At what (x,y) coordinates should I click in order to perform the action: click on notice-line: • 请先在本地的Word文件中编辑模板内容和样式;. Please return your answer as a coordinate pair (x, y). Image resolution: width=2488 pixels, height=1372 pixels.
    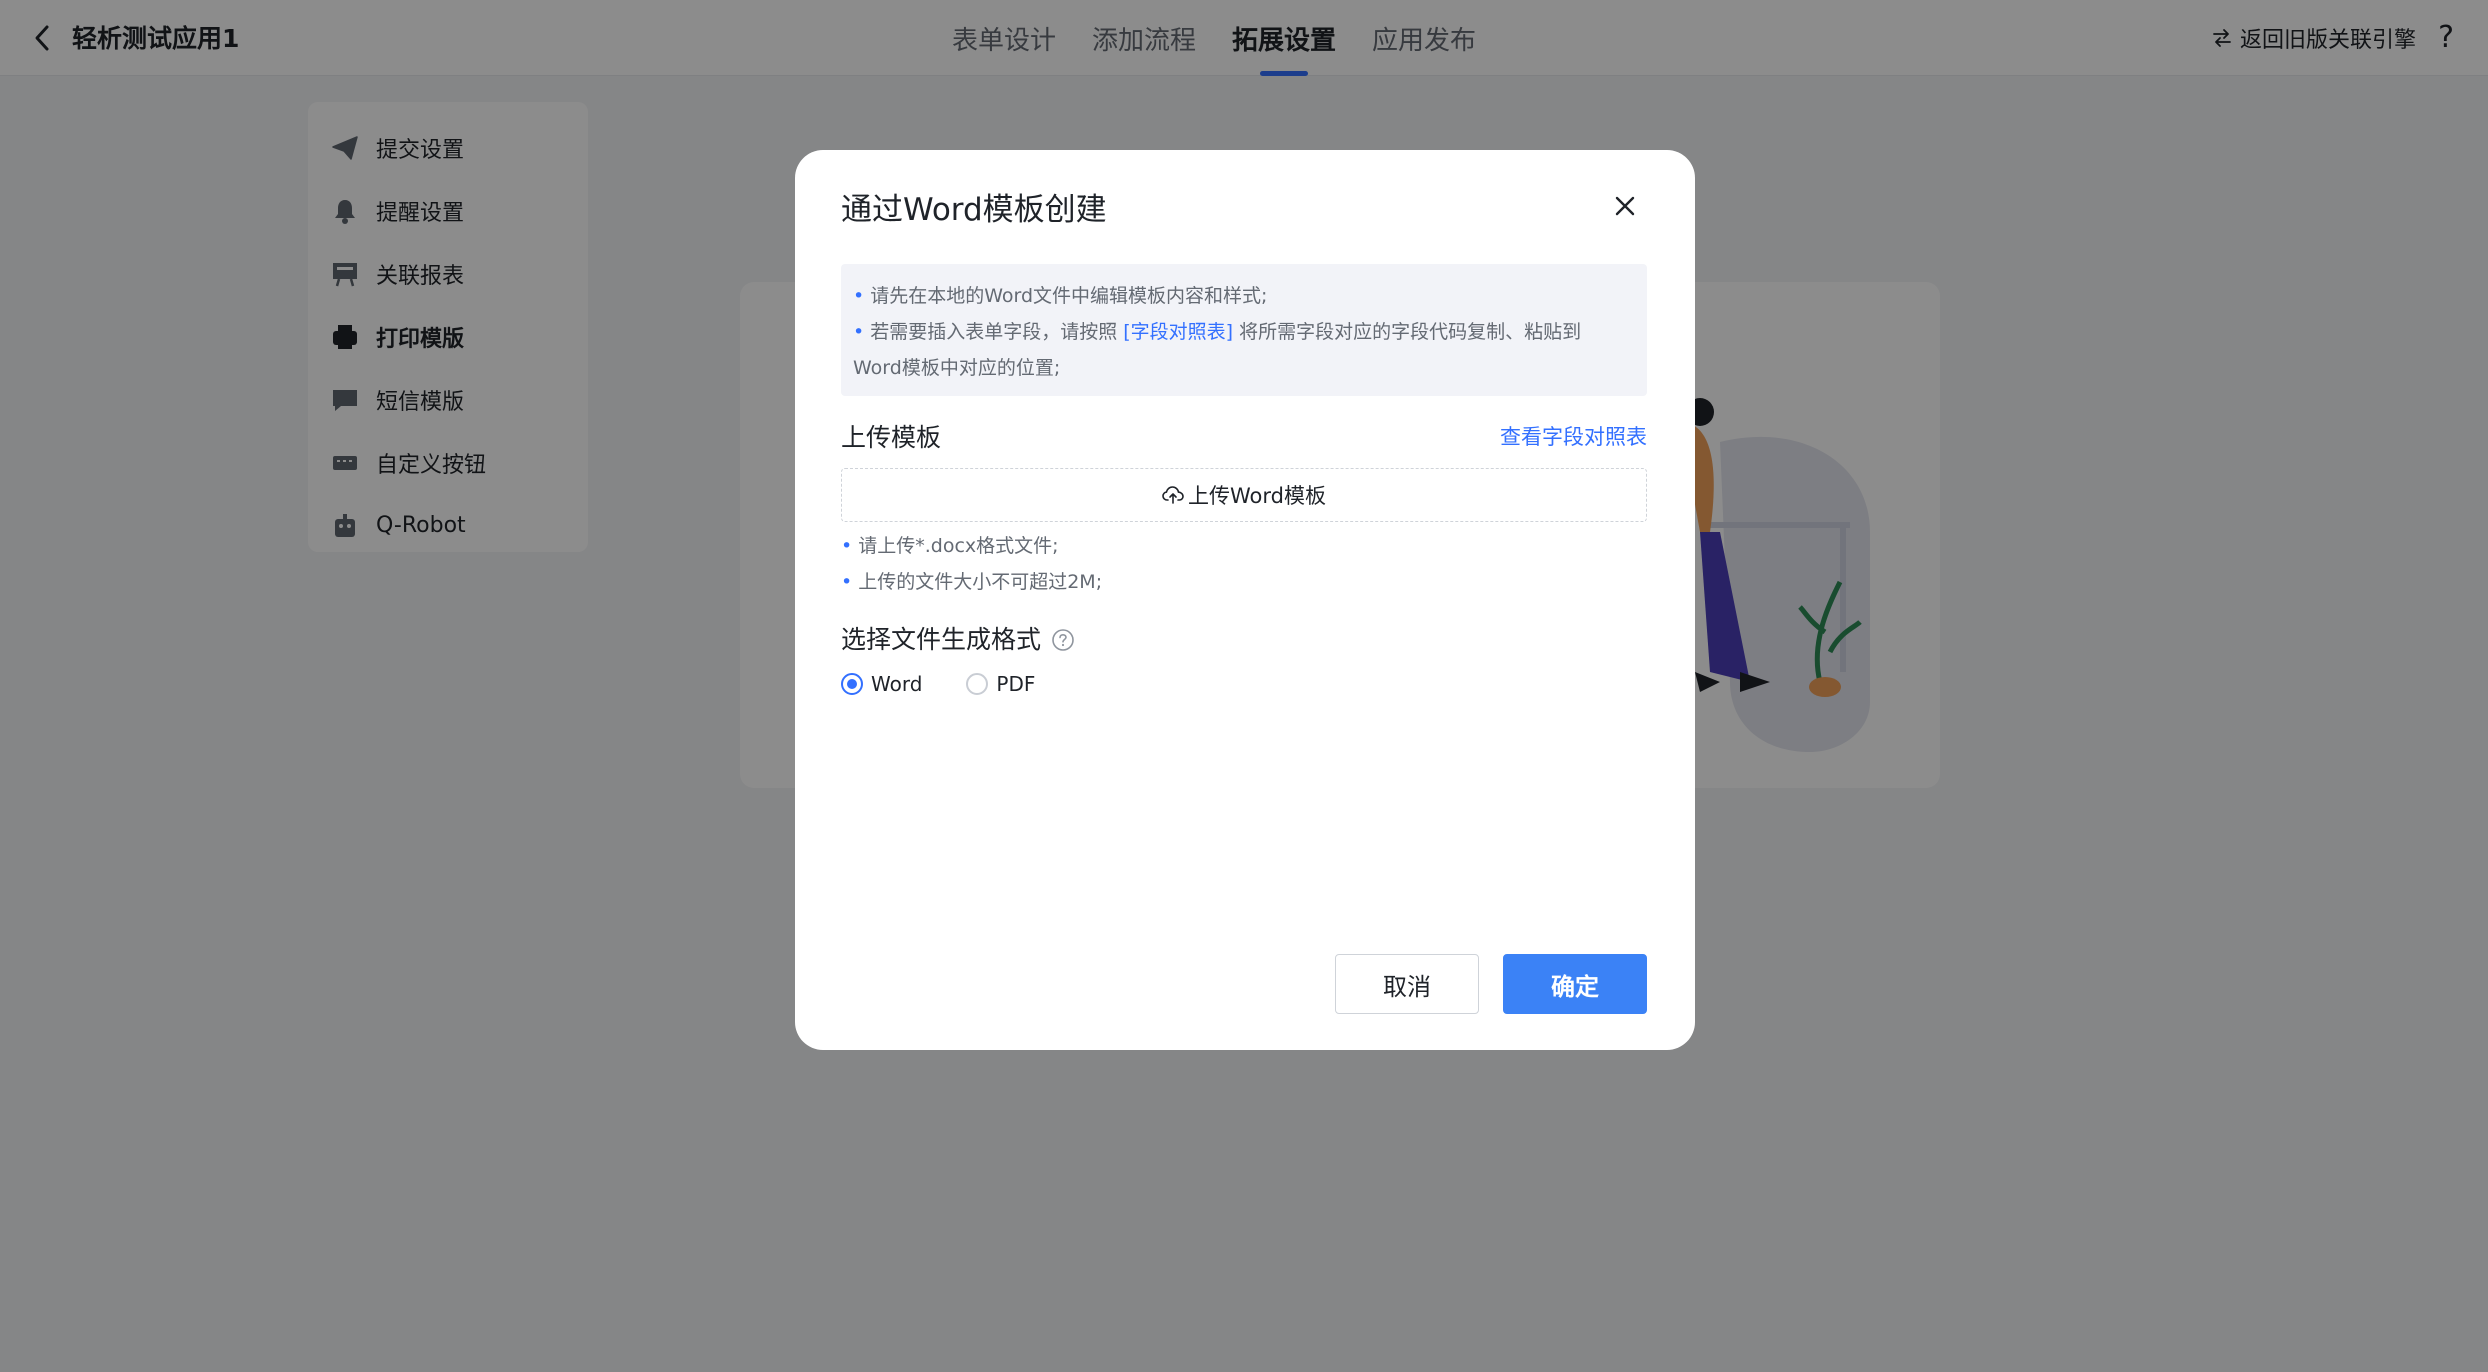
    Looking at the image, I should click on (1244, 296).